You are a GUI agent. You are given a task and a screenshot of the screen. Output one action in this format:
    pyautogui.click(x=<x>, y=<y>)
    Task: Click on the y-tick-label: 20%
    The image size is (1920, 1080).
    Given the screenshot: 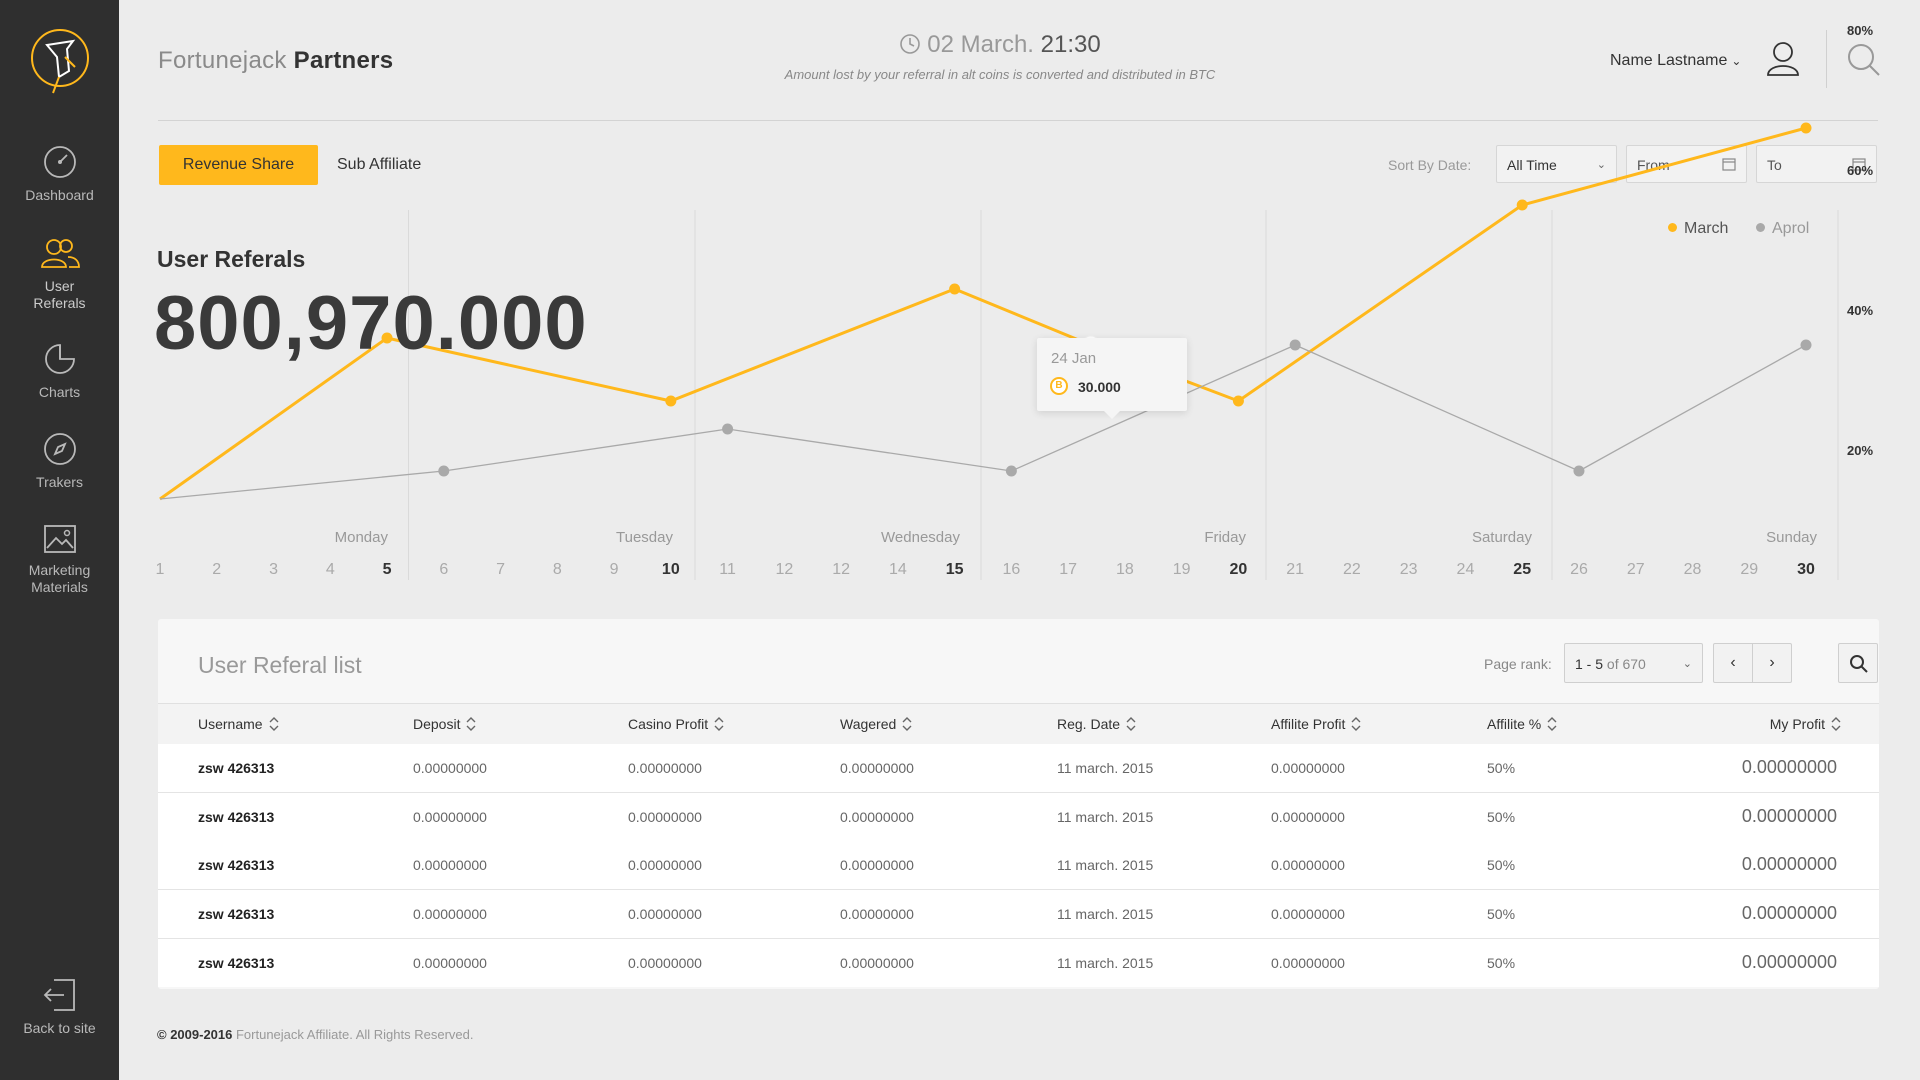 What is the action you would take?
    pyautogui.click(x=1860, y=450)
    